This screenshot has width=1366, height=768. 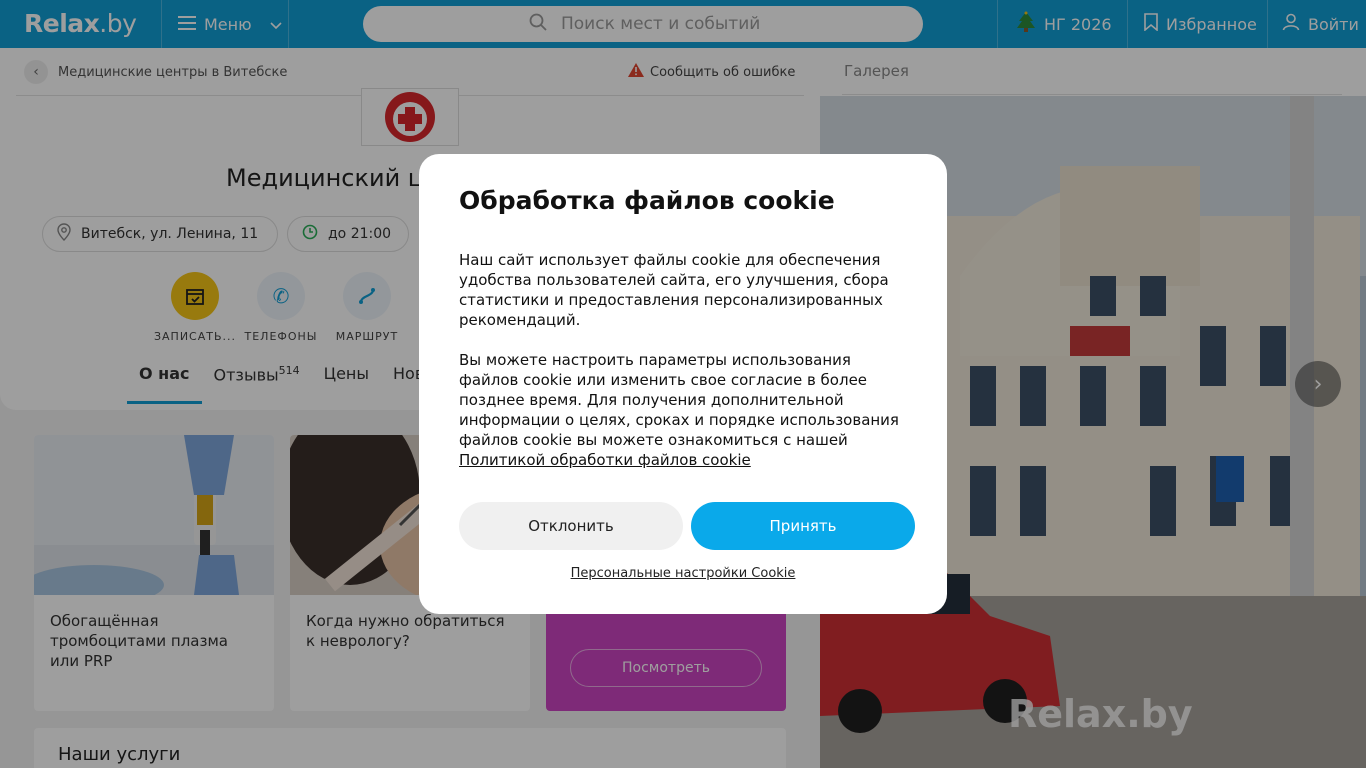 What do you see at coordinates (803, 526) in the screenshot?
I see `accept-button: Принять` at bounding box center [803, 526].